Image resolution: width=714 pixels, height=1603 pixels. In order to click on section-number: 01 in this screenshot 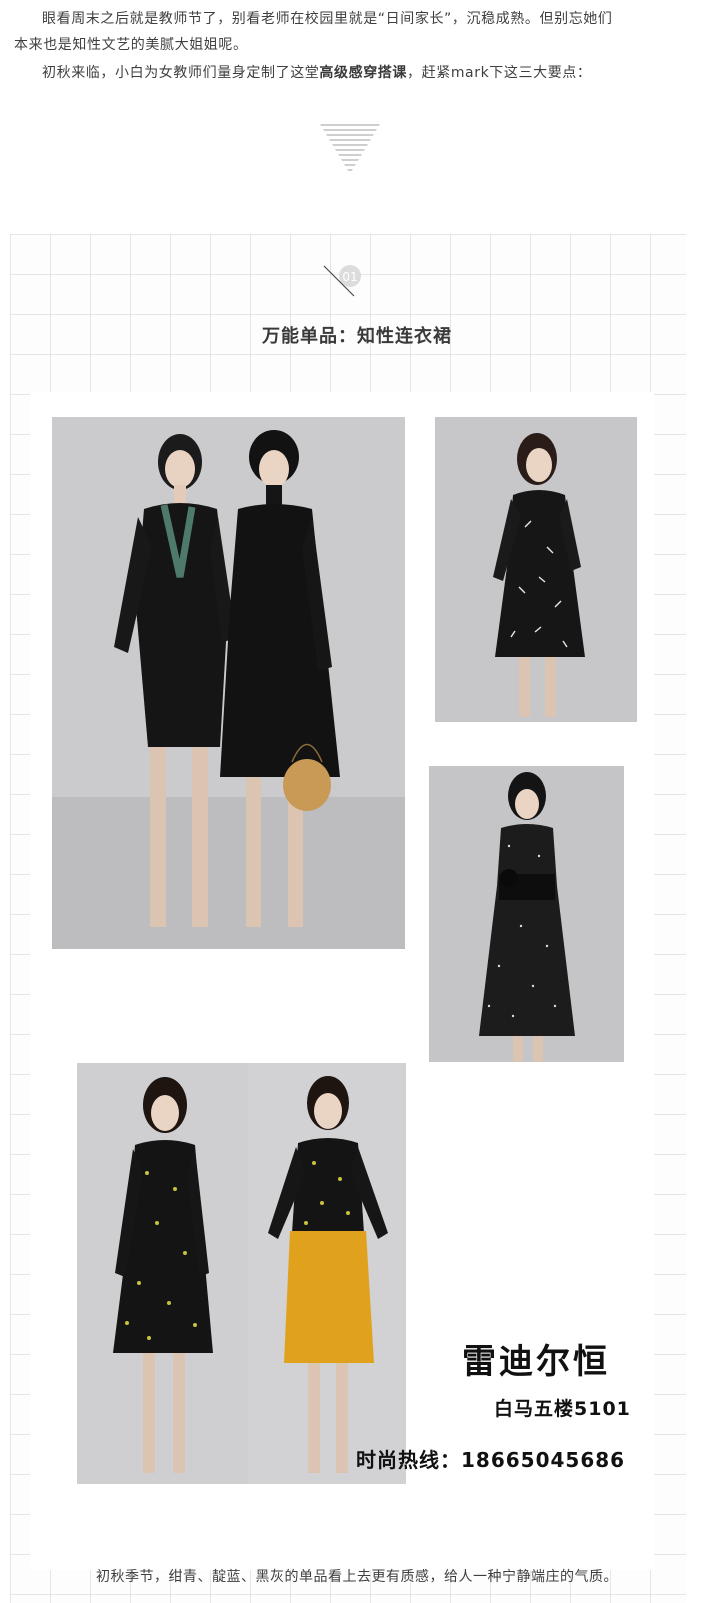, I will do `click(349, 277)`.